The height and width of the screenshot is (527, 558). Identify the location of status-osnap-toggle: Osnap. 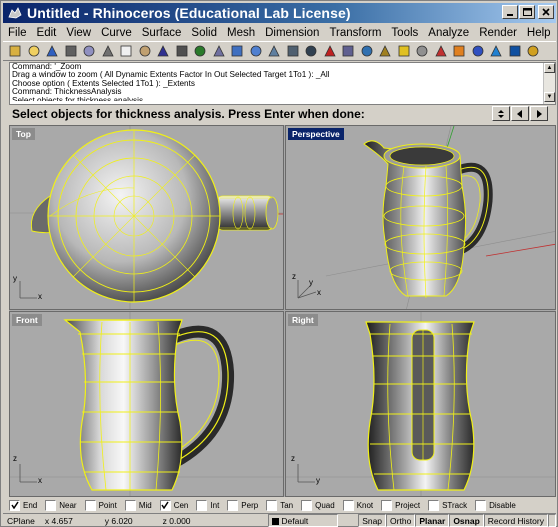
(466, 520).